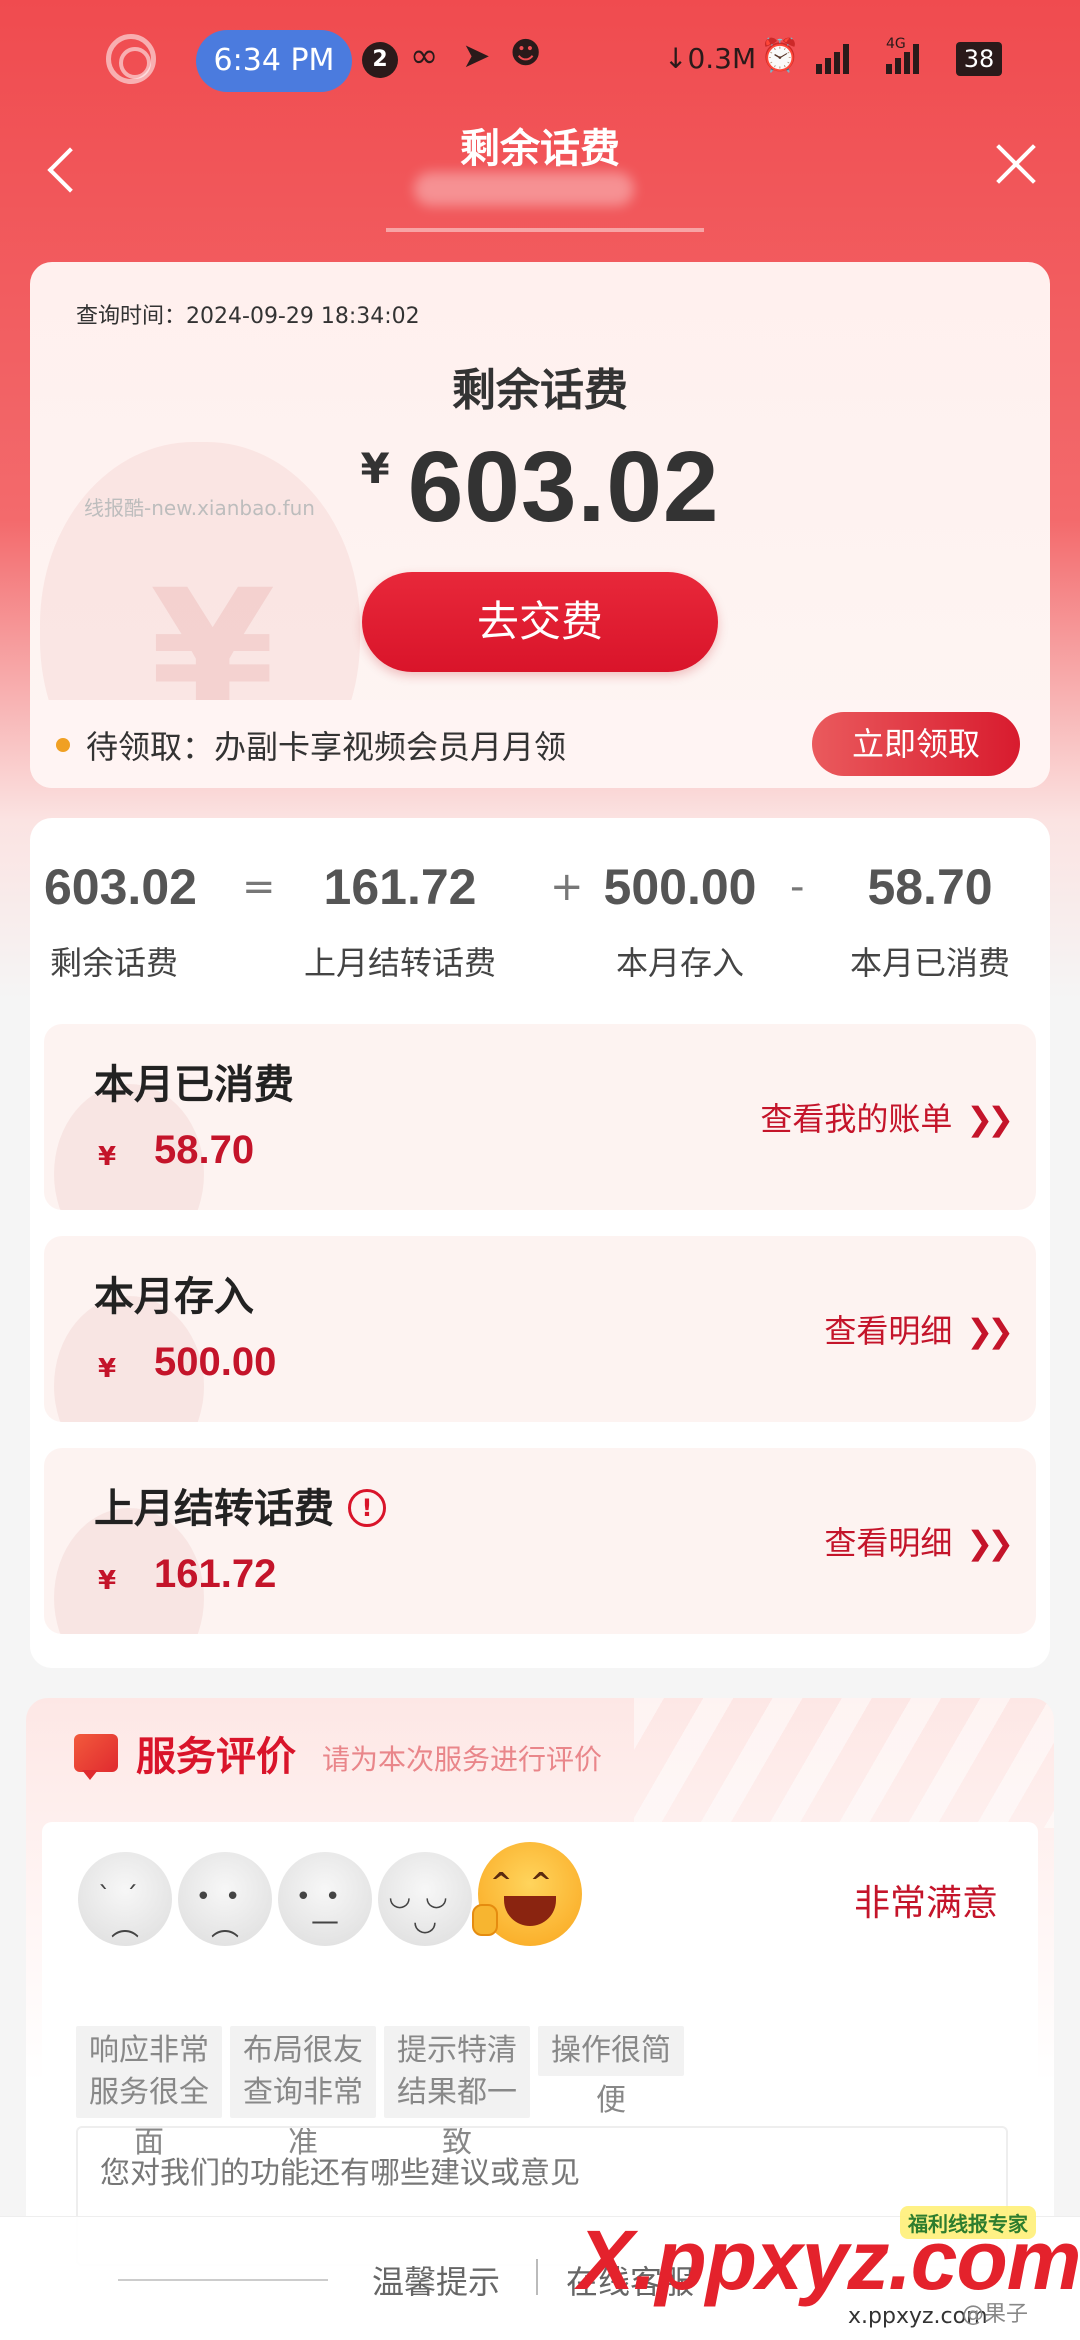 The width and height of the screenshot is (1080, 2340). What do you see at coordinates (424, 56) in the screenshot?
I see `link-icon: ∞` at bounding box center [424, 56].